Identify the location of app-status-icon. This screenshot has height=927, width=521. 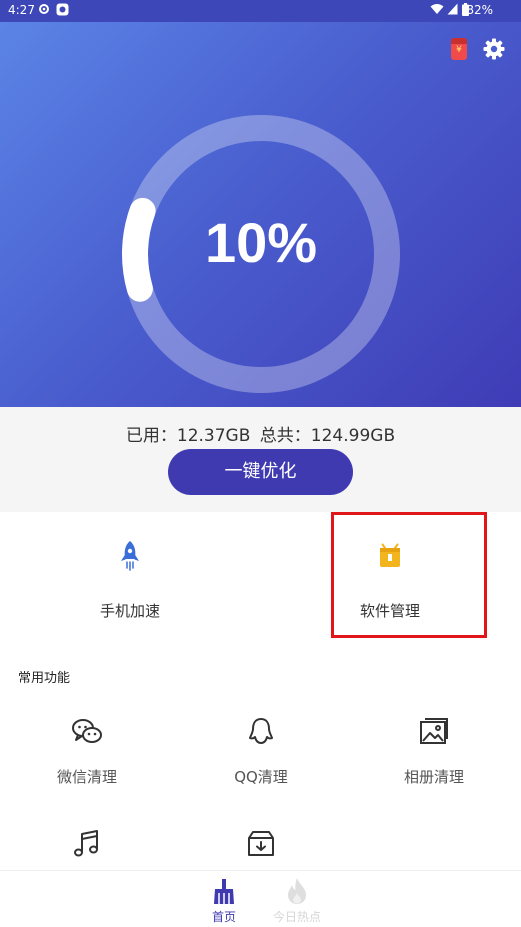
(62, 9).